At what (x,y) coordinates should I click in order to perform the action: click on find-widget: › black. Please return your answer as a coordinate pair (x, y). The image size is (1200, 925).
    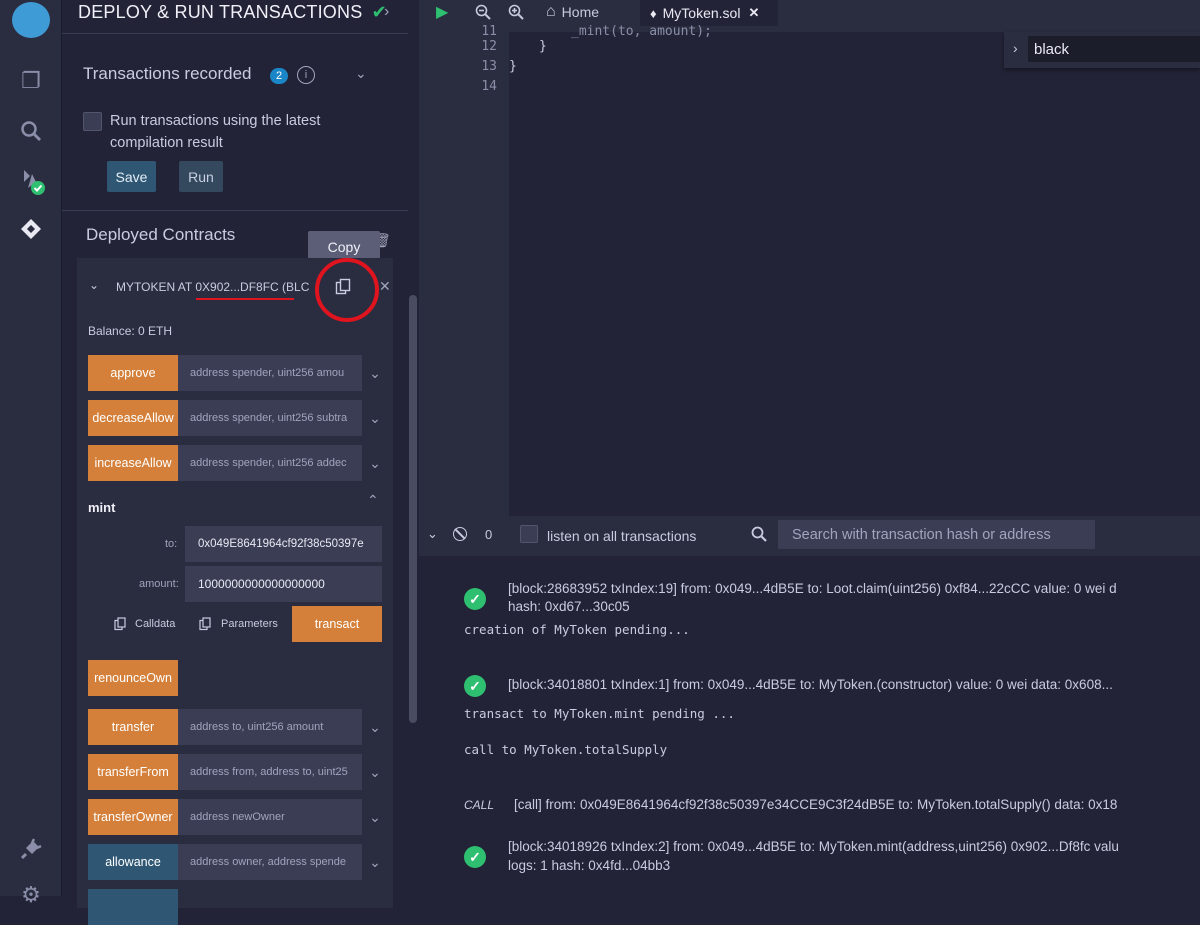
    Looking at the image, I should click on (1102, 50).